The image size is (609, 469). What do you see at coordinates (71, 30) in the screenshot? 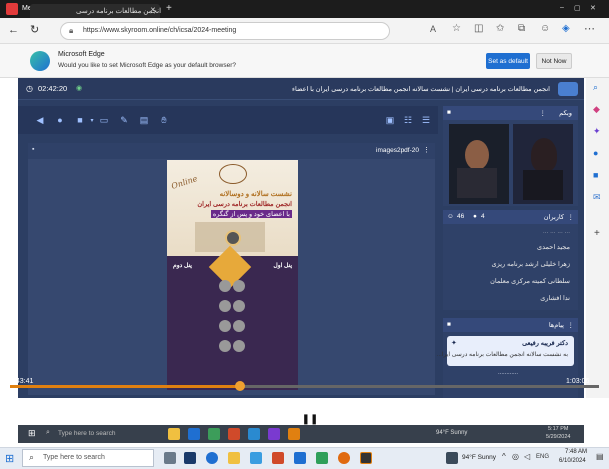
I see `lock-icon: 🔒︎` at bounding box center [71, 30].